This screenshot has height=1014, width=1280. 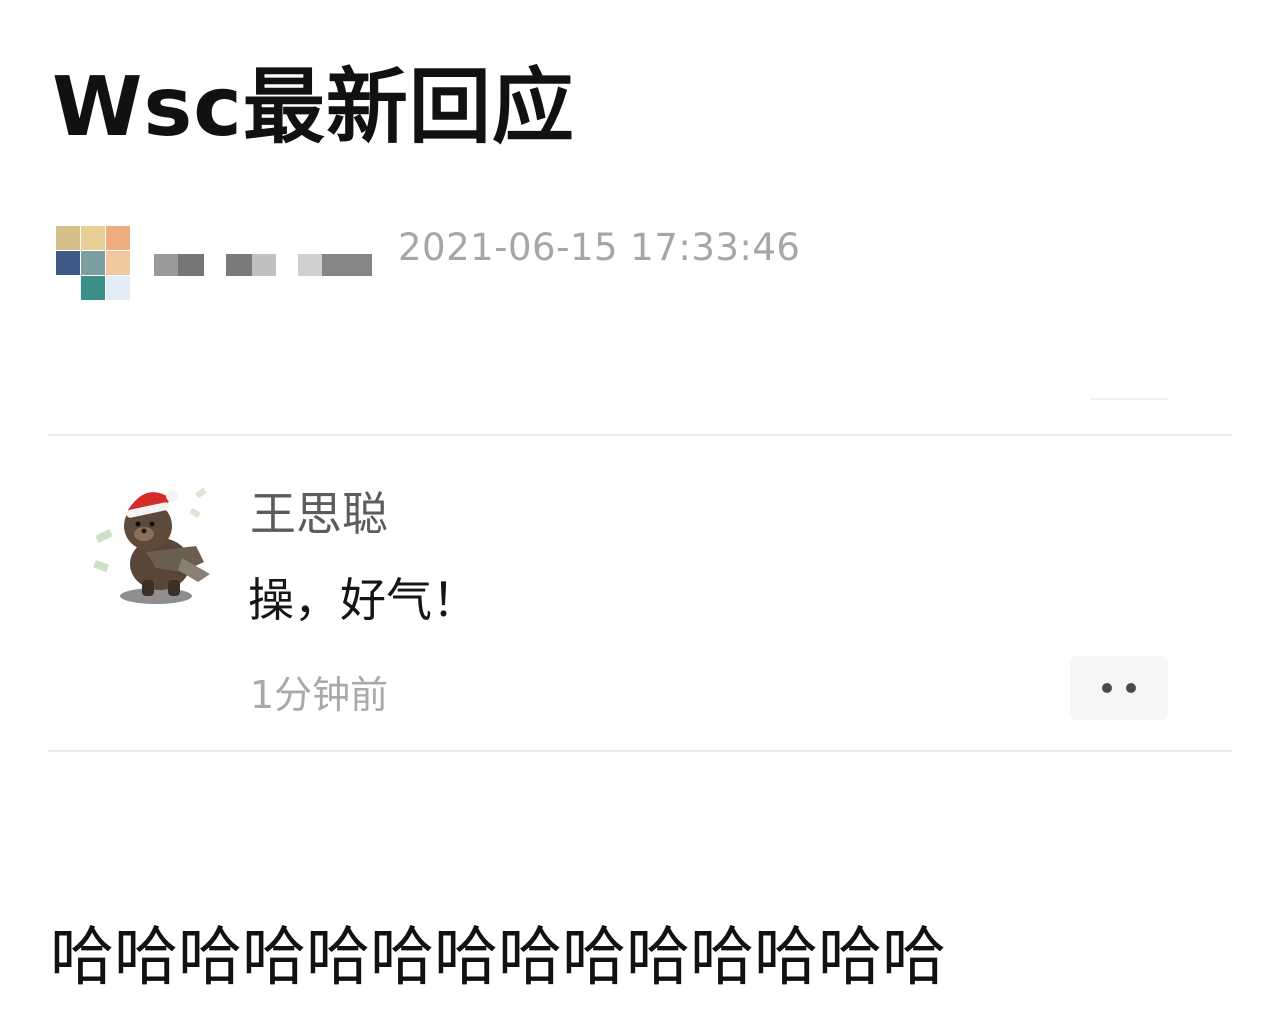 What do you see at coordinates (156, 596) in the screenshot?
I see `avatar-ground` at bounding box center [156, 596].